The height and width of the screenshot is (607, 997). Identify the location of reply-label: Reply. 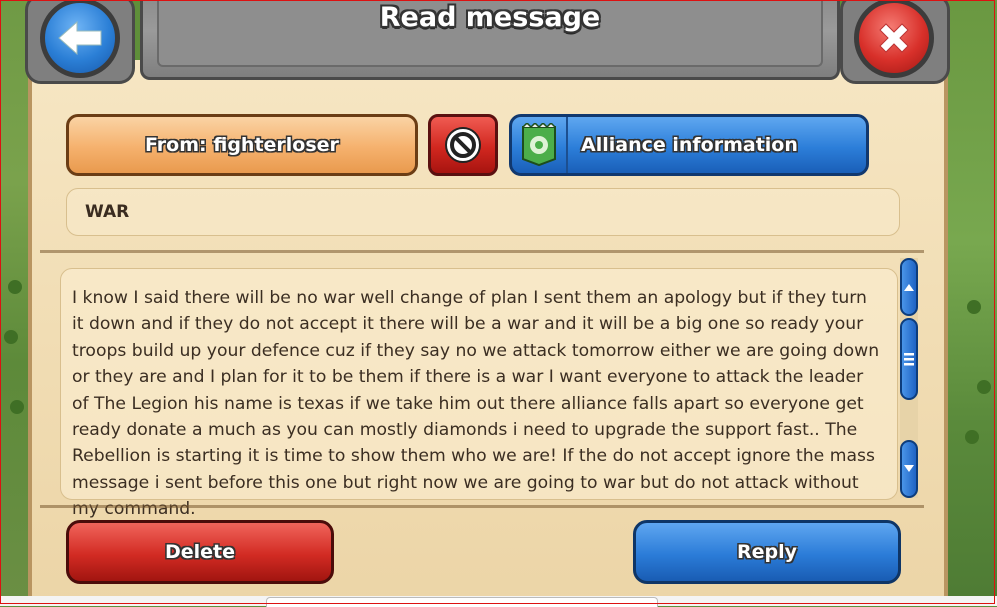
(766, 552).